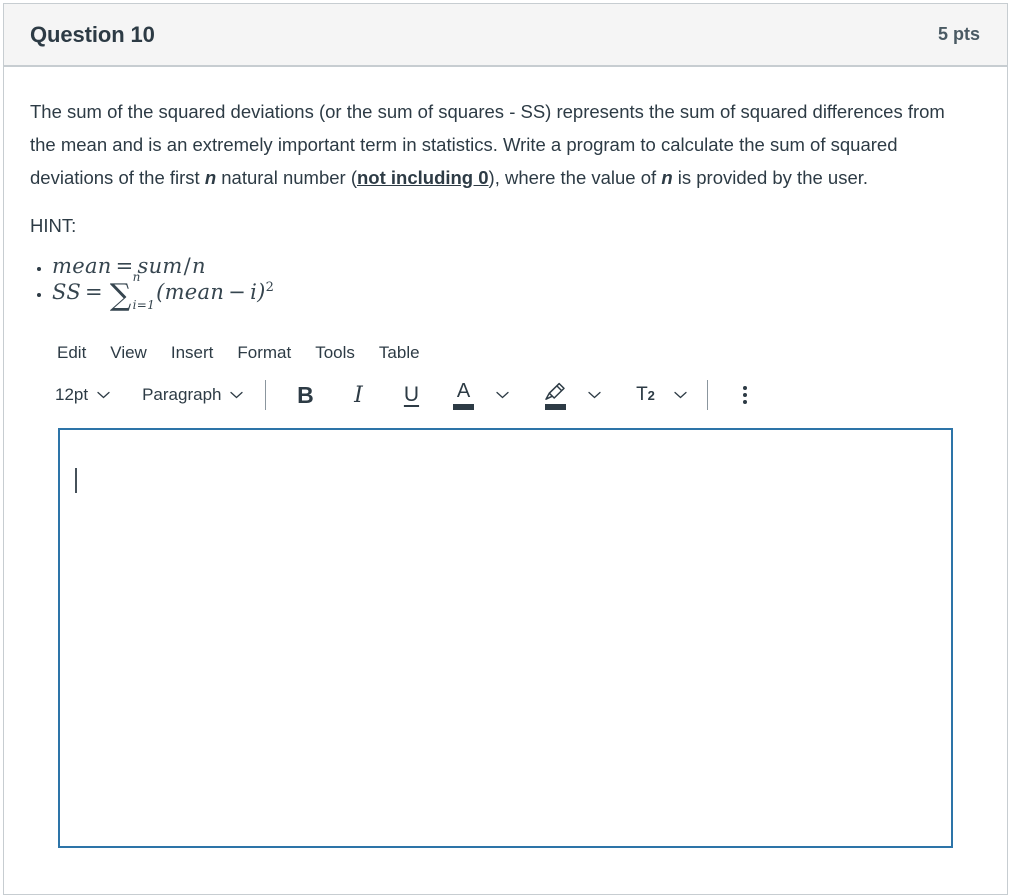 This screenshot has height=895, width=1024. I want to click on mean-formula: mean = sum/n, so click(129, 266).